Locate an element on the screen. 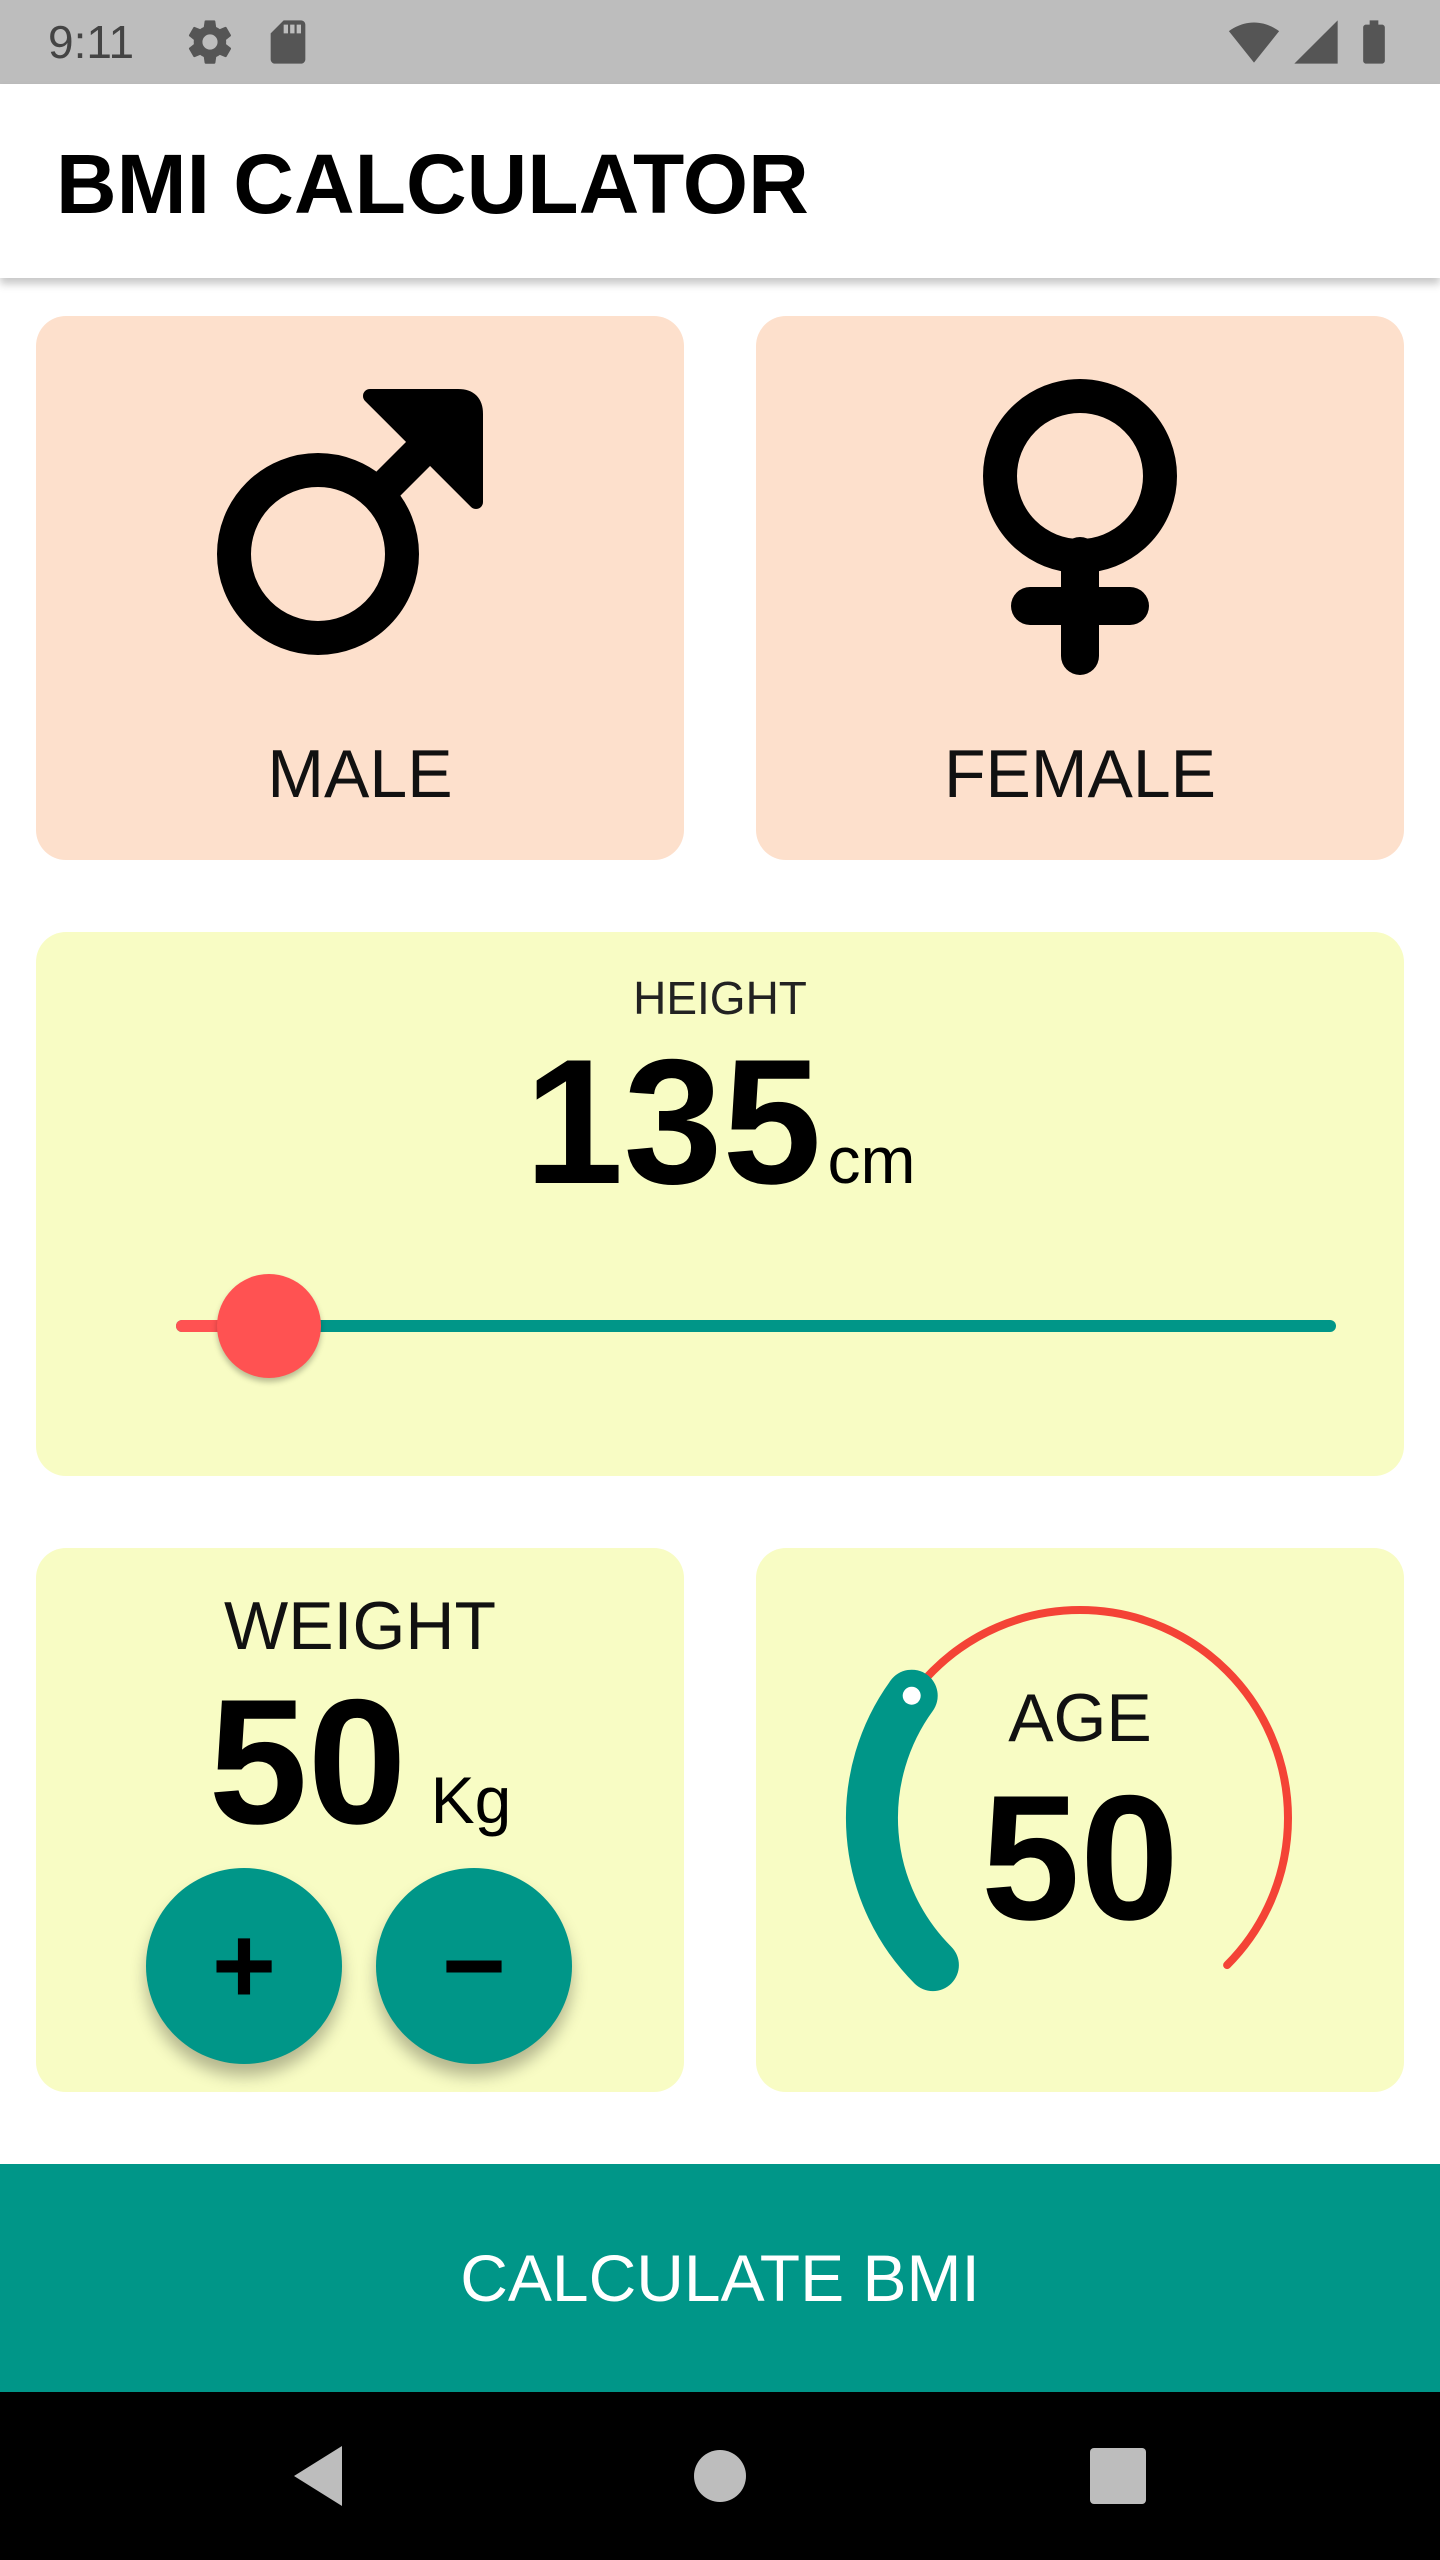 The image size is (1440, 2560). height-unit: cm is located at coordinates (871, 1160).